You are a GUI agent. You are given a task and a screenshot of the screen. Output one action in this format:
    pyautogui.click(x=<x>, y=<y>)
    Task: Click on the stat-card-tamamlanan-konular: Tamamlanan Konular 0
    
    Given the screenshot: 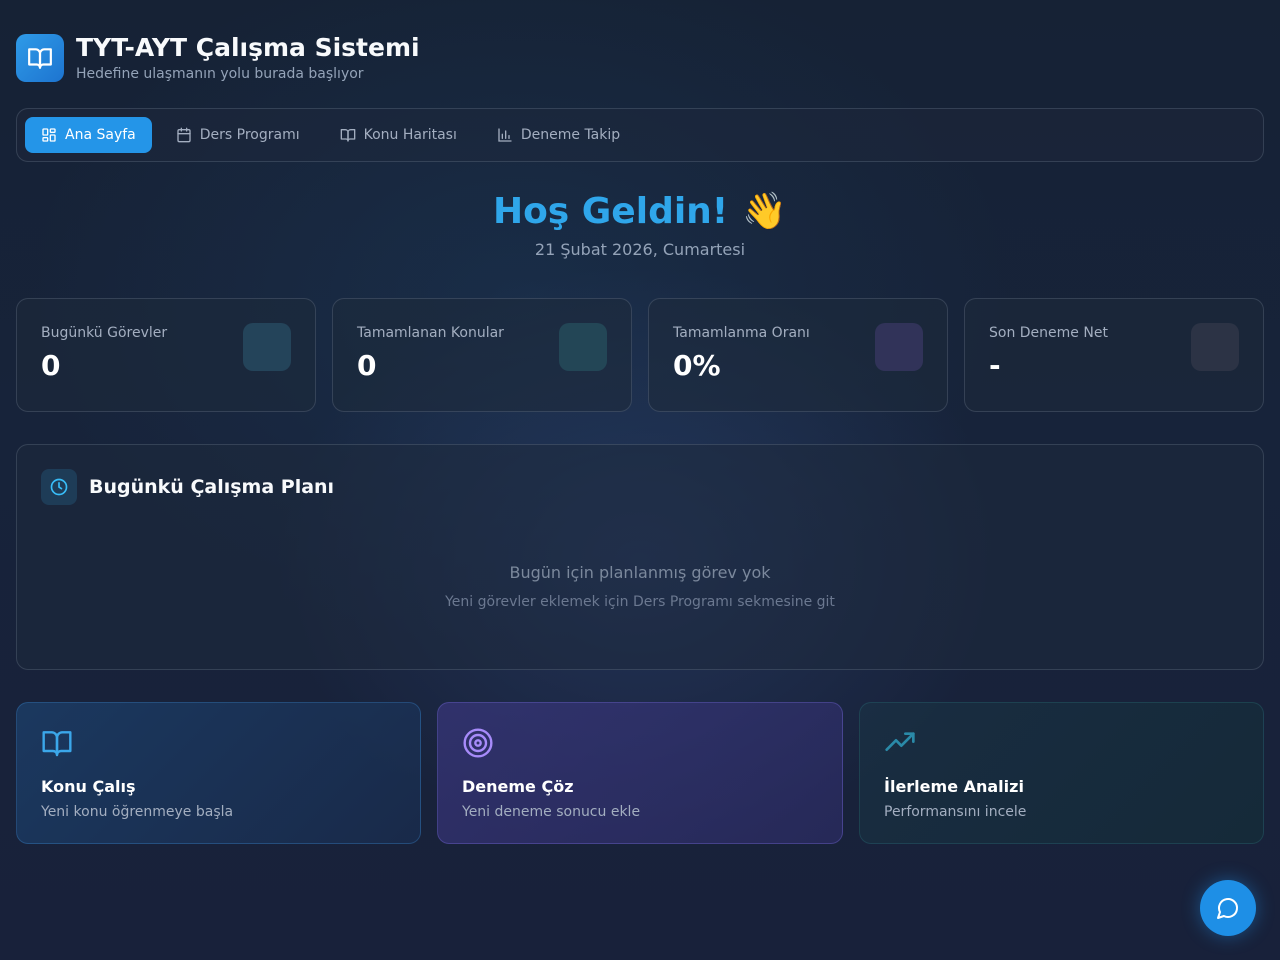 What is the action you would take?
    pyautogui.click(x=482, y=355)
    